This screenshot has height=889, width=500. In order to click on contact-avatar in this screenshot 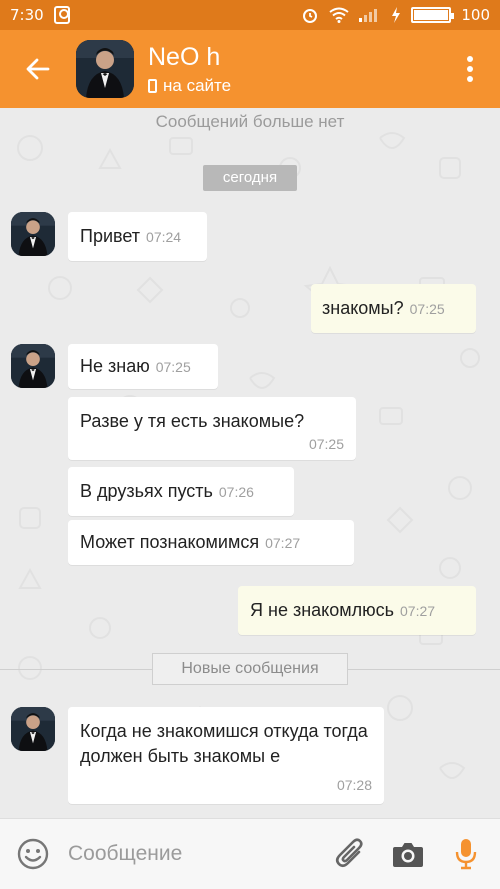, I will do `click(105, 69)`.